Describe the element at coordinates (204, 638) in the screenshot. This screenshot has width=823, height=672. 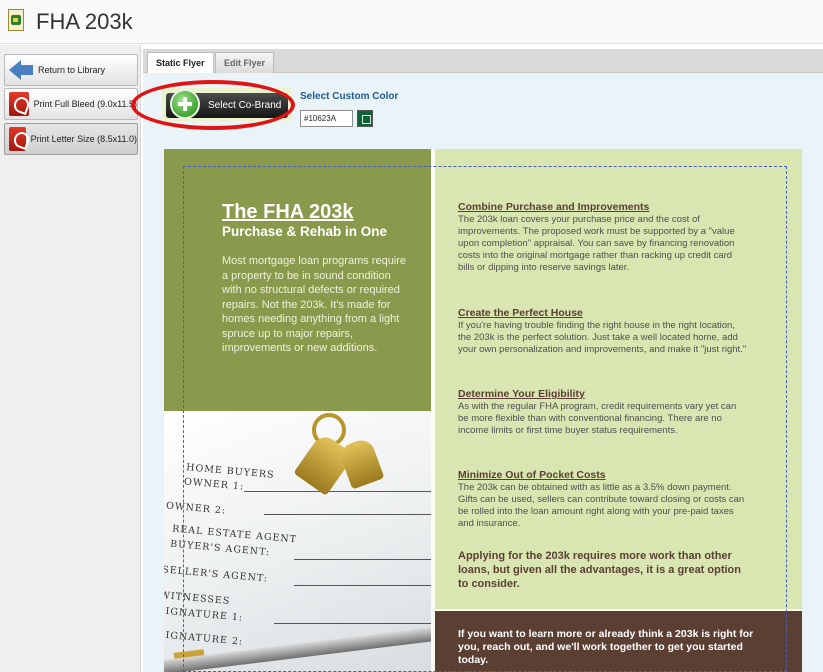
I see `photo-text: SIGNATURE 2:` at that location.